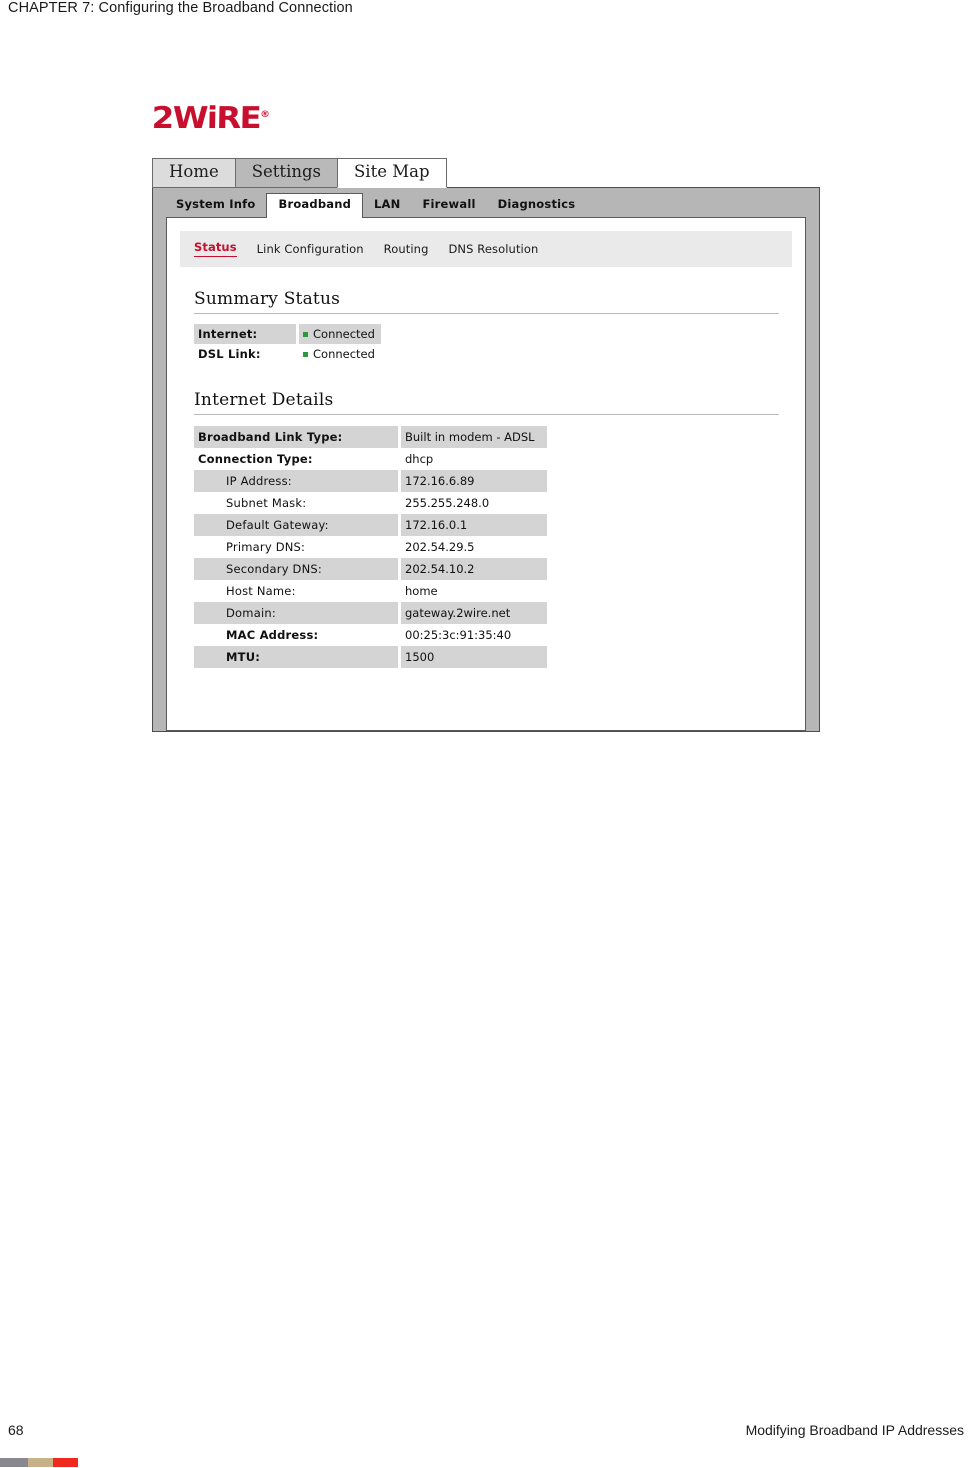 This screenshot has height=1468, width=972. I want to click on table-row: Secondary DNS: 202.54.10.2, so click(370, 568).